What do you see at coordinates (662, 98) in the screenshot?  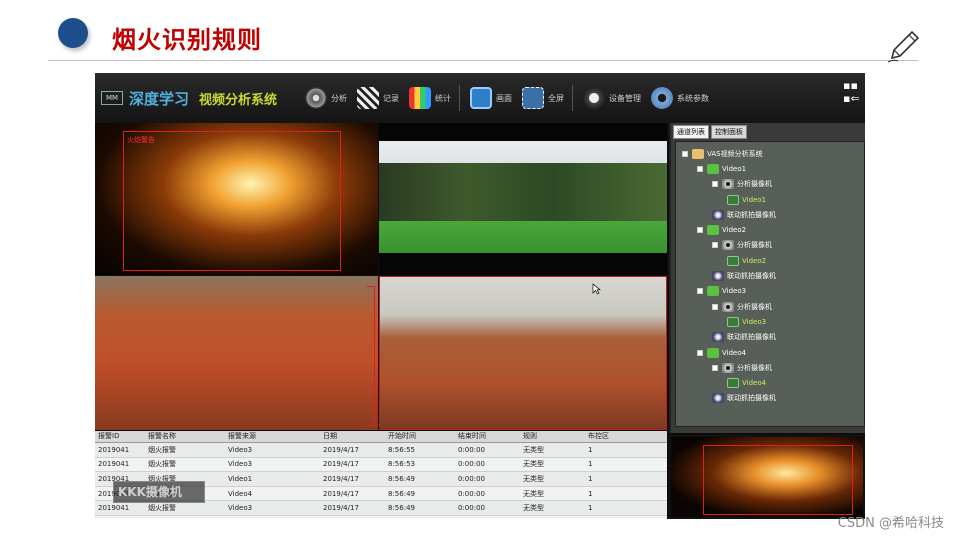 I see `gear-icon` at bounding box center [662, 98].